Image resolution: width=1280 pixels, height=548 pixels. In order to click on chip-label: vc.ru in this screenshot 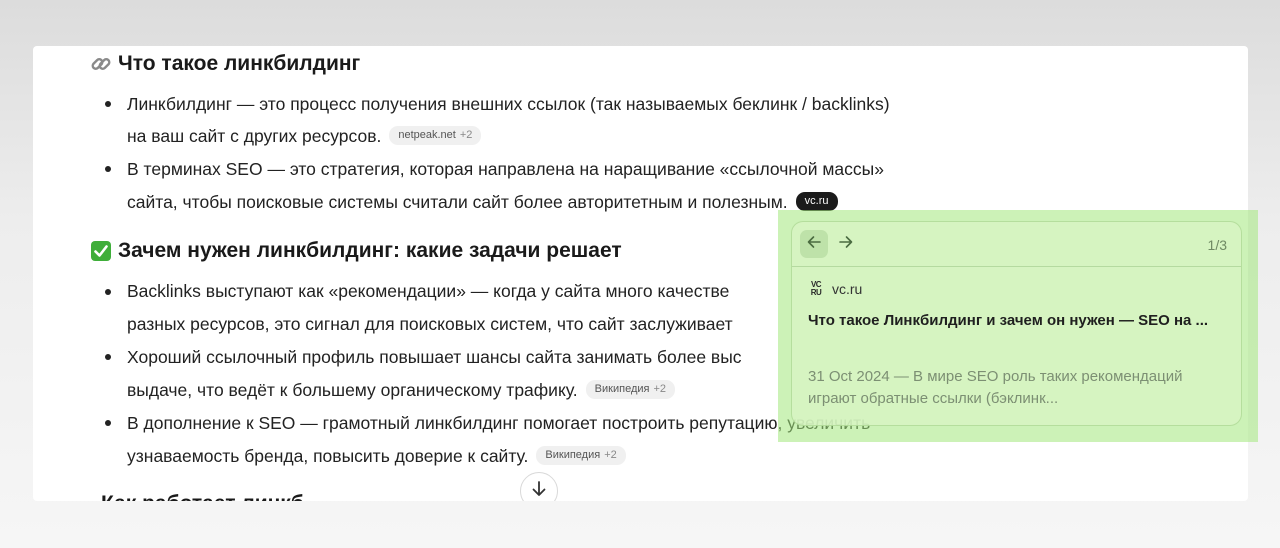, I will do `click(816, 200)`.